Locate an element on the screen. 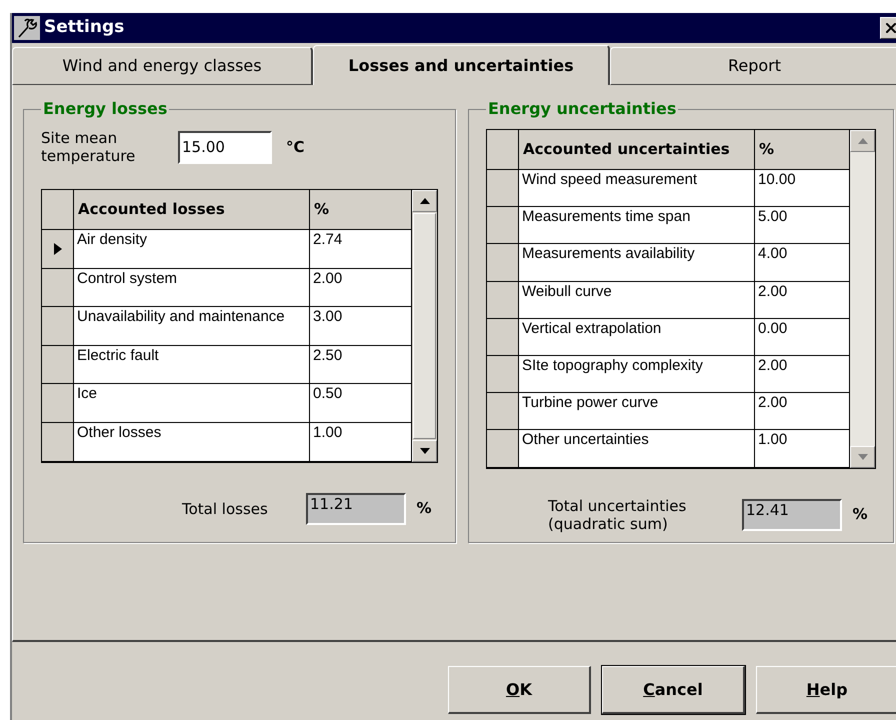 This screenshot has height=720, width=896. table-cell: 4.00 is located at coordinates (802, 263).